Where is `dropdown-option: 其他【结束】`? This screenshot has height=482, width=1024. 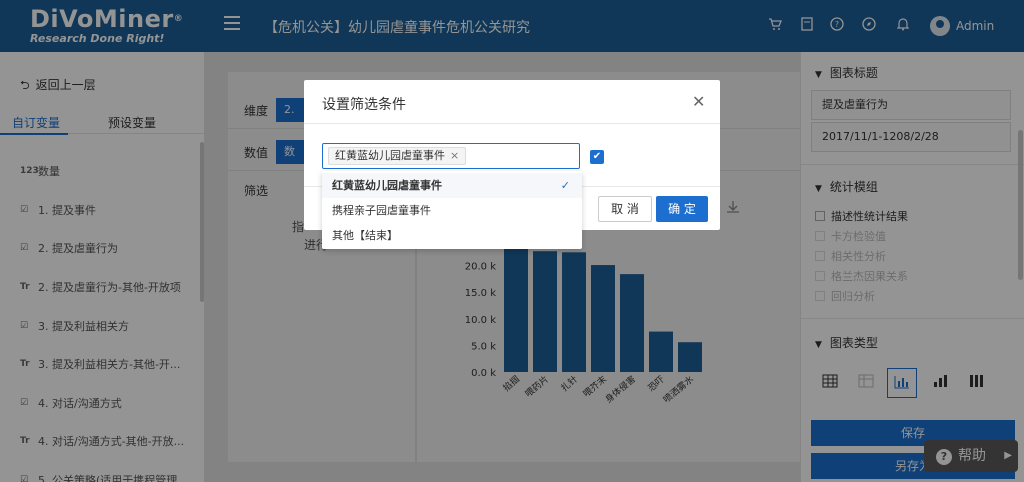
dropdown-option: 其他【结束】 is located at coordinates (452, 235).